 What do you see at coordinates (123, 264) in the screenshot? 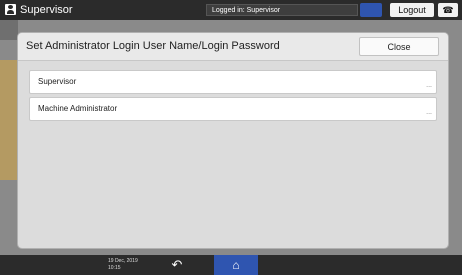
I see `datetime-display: 19 Dec, 2019 10:15` at bounding box center [123, 264].